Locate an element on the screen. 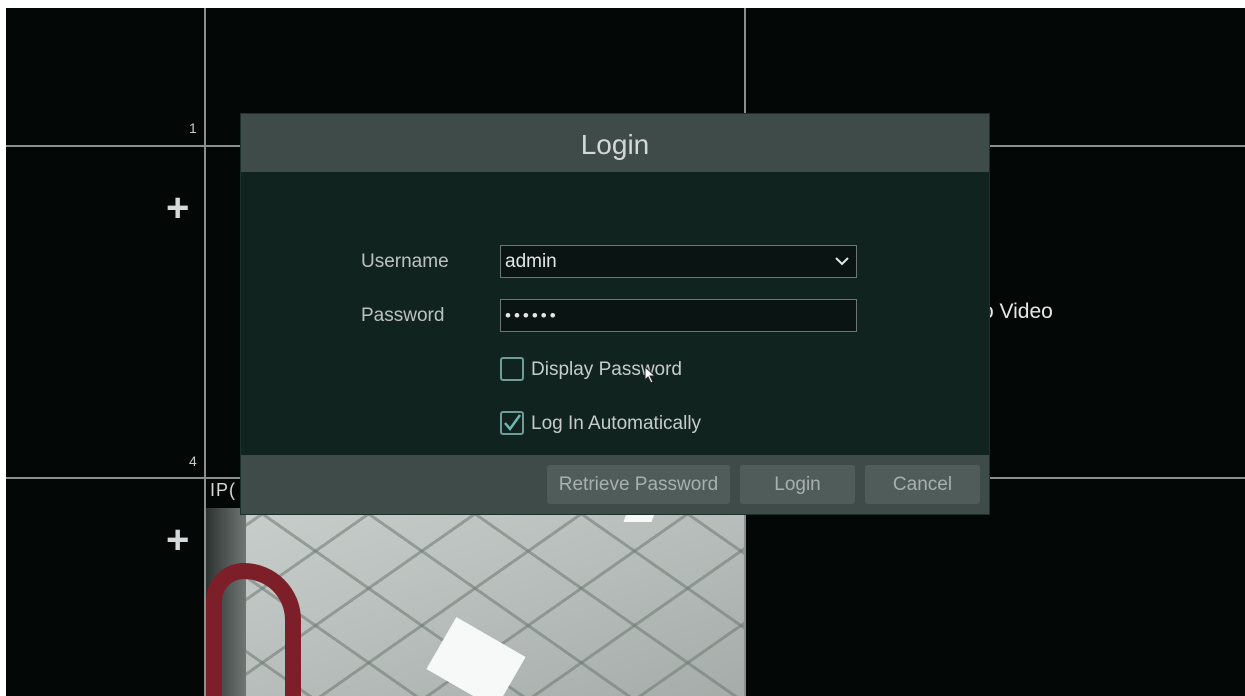 This screenshot has height=696, width=1245. dialog-title: Login is located at coordinates (615, 144).